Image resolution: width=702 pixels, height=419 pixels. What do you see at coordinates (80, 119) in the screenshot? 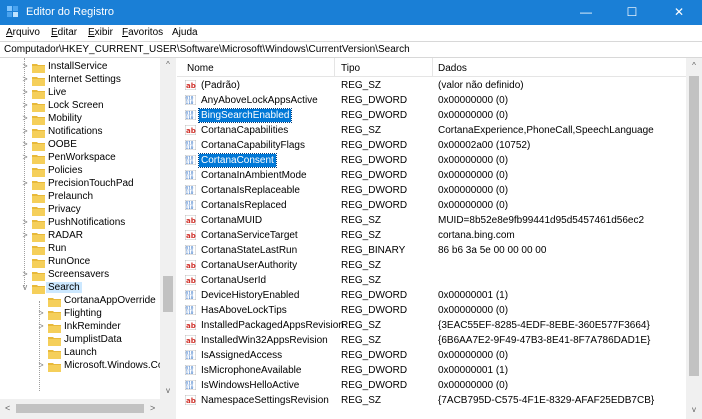
I see `tree-item: > Mobility` at bounding box center [80, 119].